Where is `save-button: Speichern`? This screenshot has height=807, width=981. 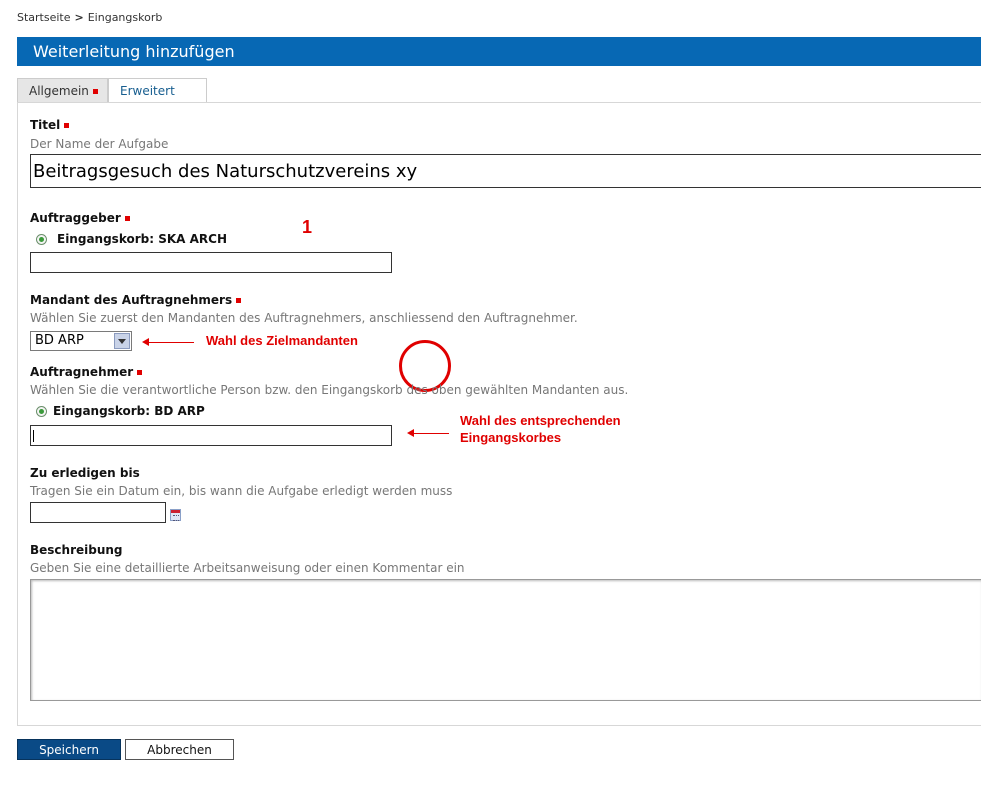 save-button: Speichern is located at coordinates (69, 749).